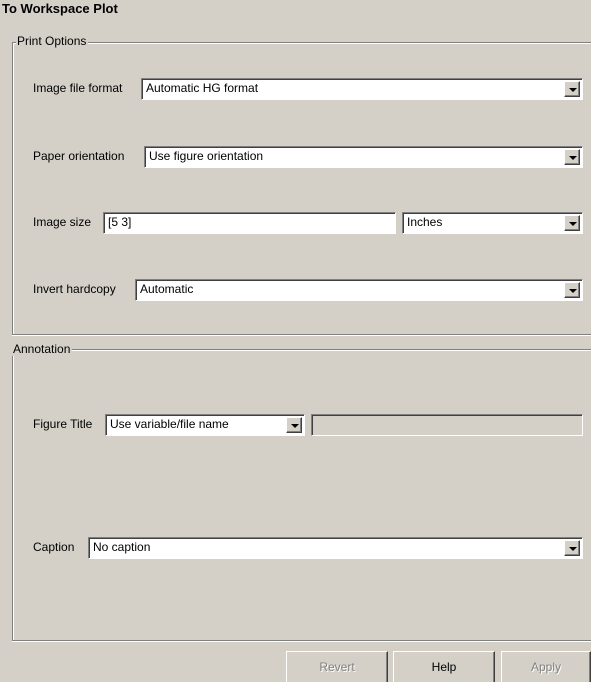 This screenshot has height=682, width=591. What do you see at coordinates (52, 41) in the screenshot?
I see `print-options-group-label: Print Options` at bounding box center [52, 41].